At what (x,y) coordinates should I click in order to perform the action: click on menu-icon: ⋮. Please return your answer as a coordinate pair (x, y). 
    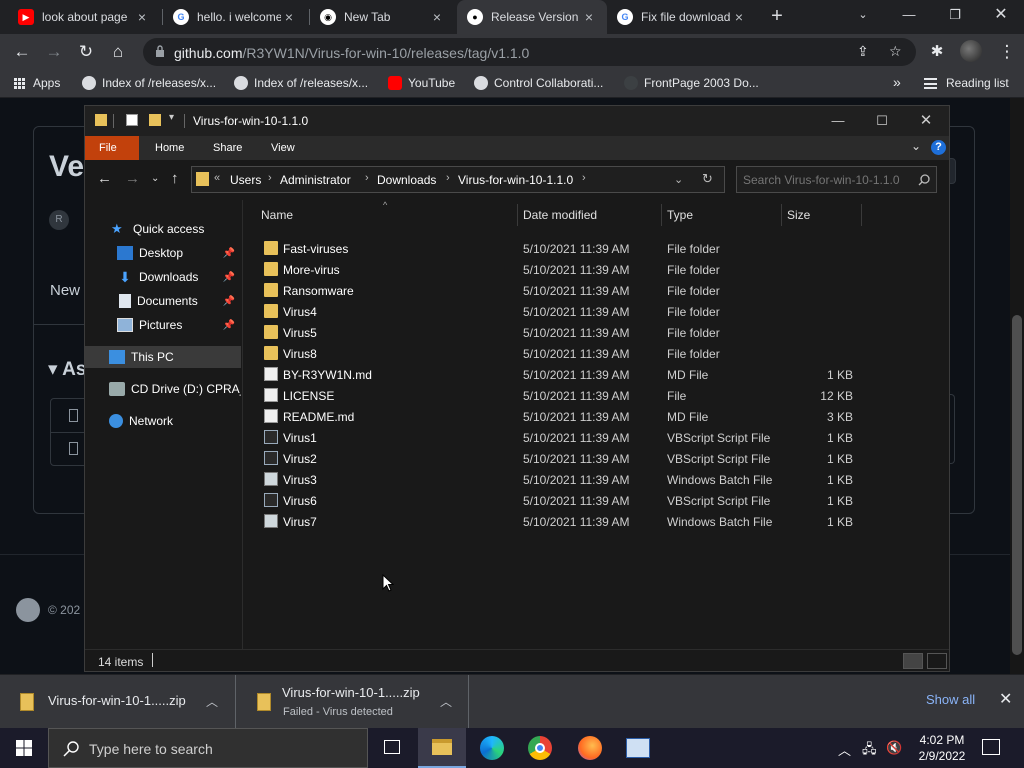
    Looking at the image, I should click on (1007, 52).